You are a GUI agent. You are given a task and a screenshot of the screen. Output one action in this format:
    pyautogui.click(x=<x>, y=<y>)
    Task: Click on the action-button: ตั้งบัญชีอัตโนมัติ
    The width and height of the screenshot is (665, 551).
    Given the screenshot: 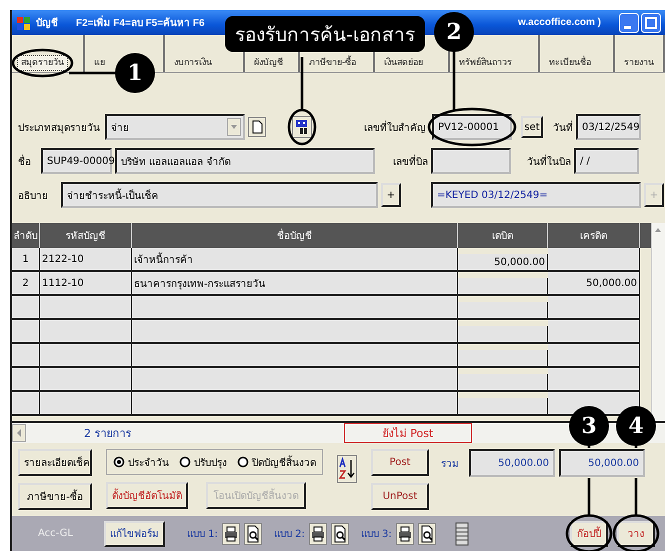 What is the action you would take?
    pyautogui.click(x=147, y=495)
    